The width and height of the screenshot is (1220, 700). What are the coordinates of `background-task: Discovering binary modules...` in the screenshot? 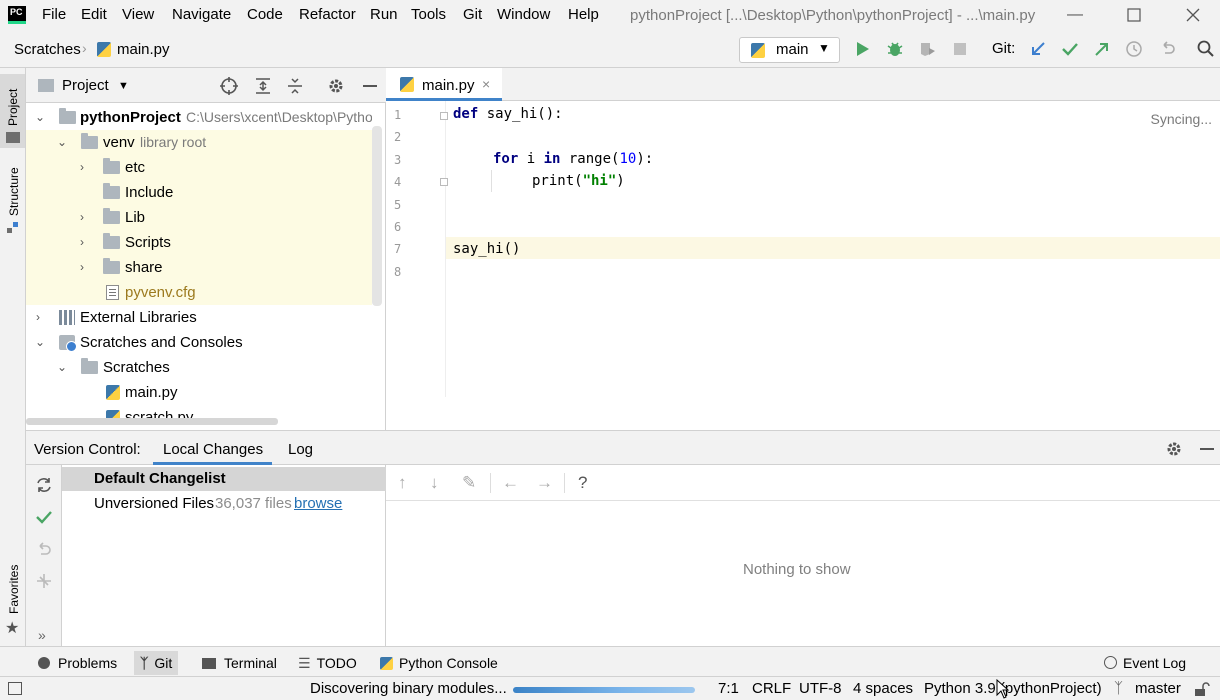 It's located at (408, 688).